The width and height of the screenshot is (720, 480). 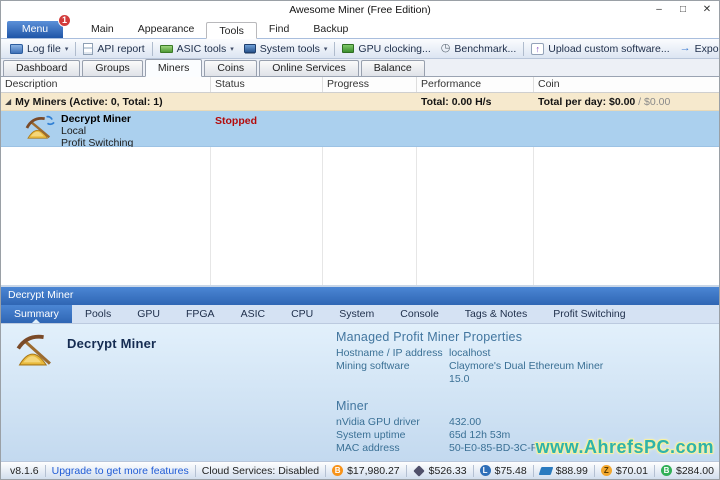 I want to click on zcash-icon: Z, so click(x=606, y=470).